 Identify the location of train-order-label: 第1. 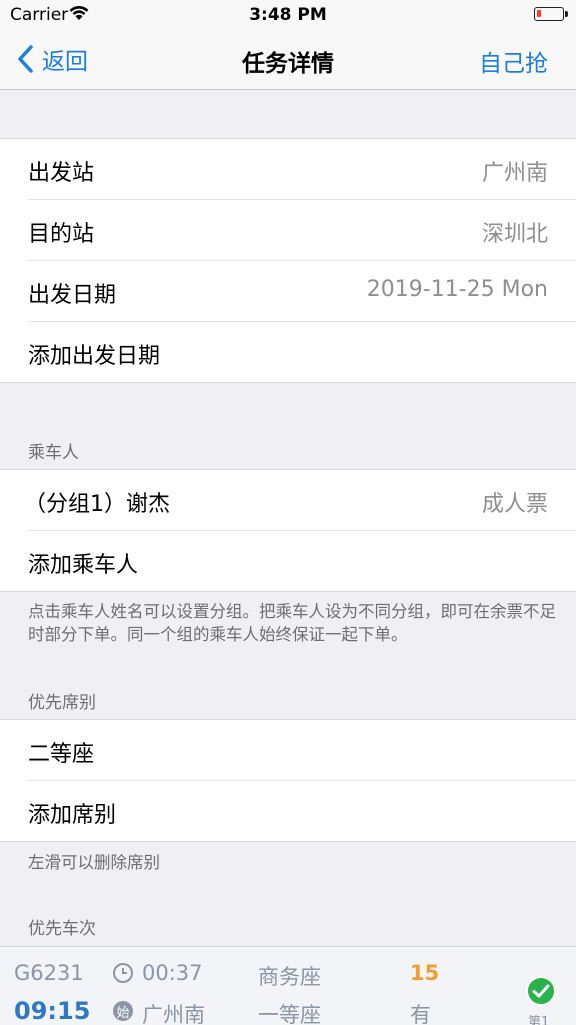
(539, 1020).